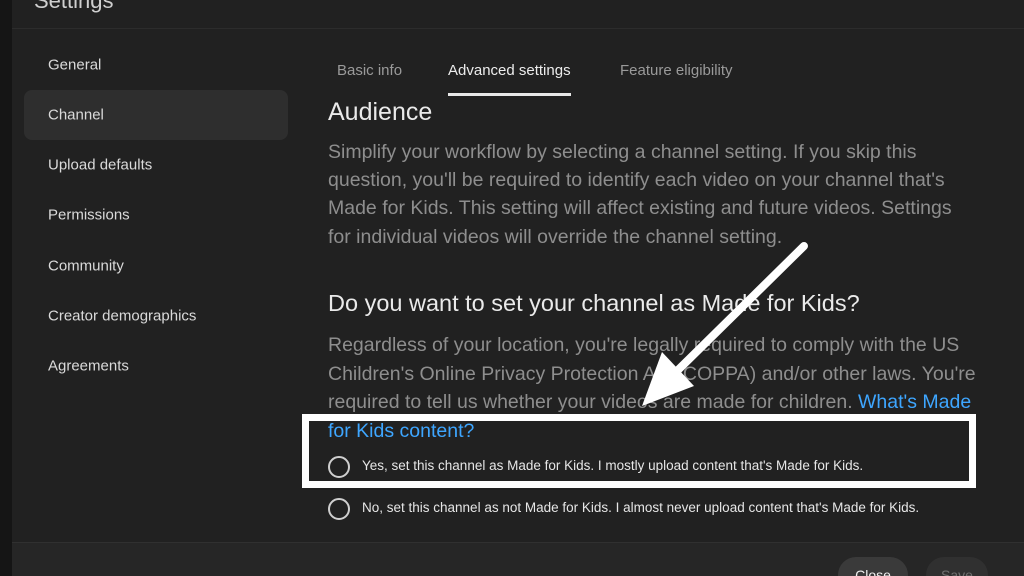 The image size is (1024, 576). I want to click on tab-advanced-settings: Advanced settings, so click(509, 73).